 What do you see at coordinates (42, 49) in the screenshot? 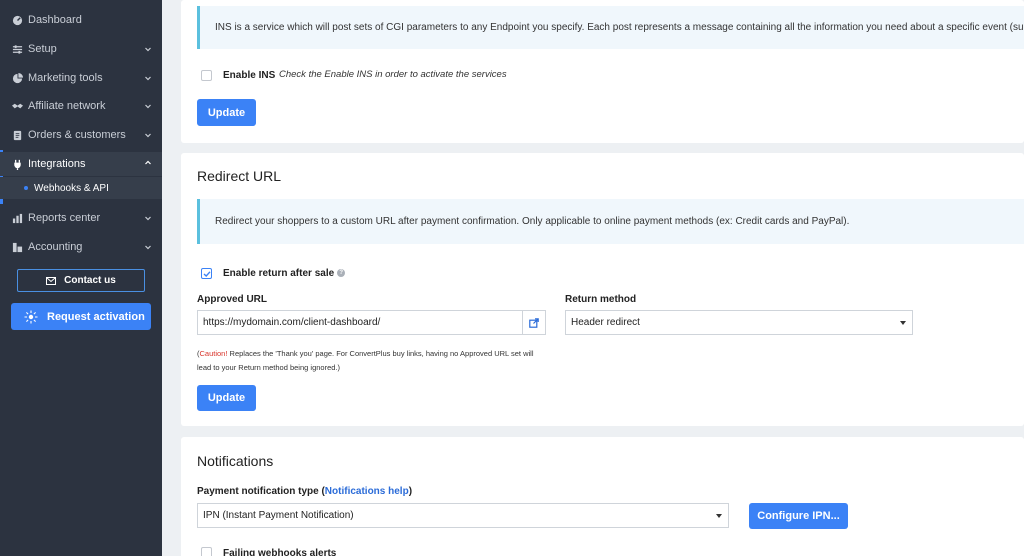
I see `sidebar-item-label: Setup` at bounding box center [42, 49].